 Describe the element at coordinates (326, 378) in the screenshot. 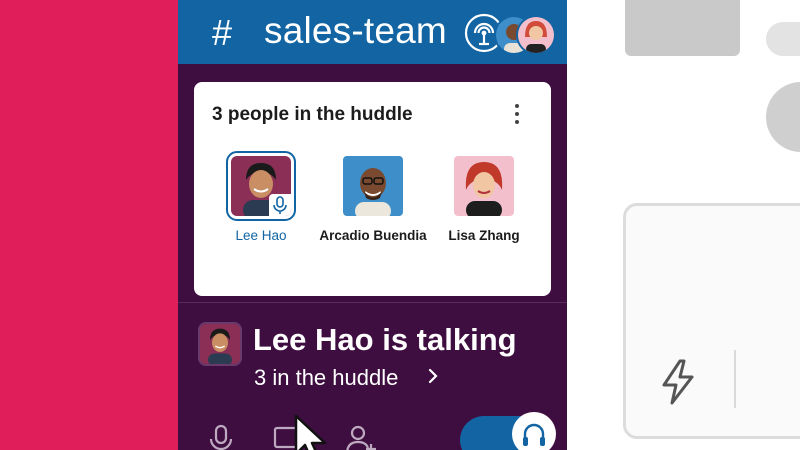

I see `huddle-count-link: 3 in the huddle` at that location.